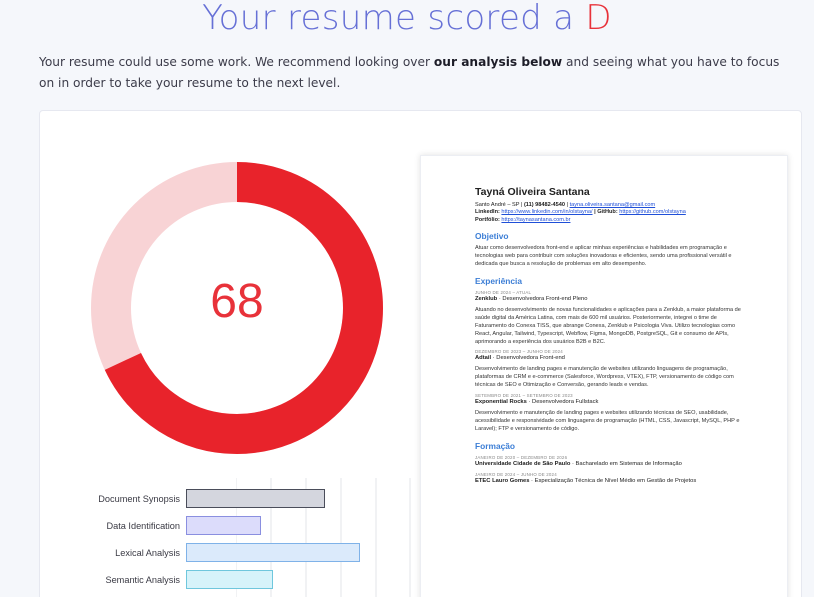 Image resolution: width=814 pixels, height=597 pixels. Describe the element at coordinates (598, 19) in the screenshot. I see `grade-letter: D` at that location.